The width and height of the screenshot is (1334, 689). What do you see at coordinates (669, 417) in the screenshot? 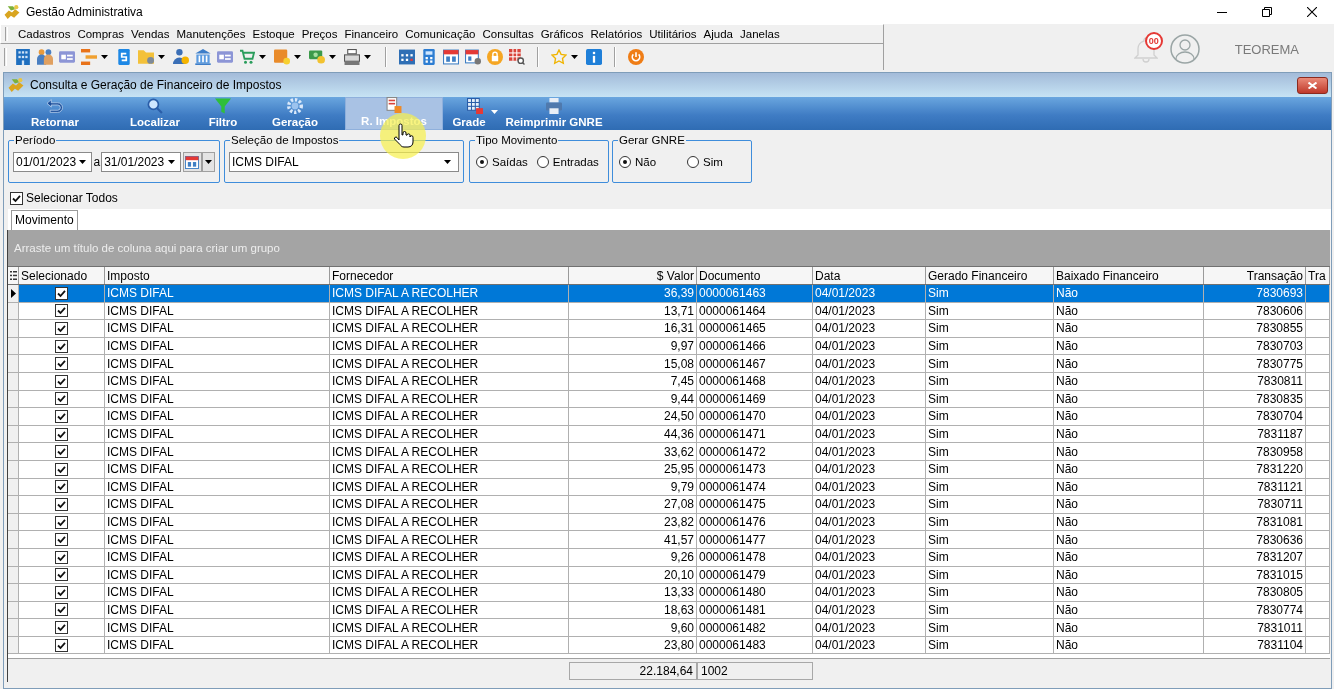
I see `table-row: ICMS DIFAL ICMS DIFAL A RECOLHER 24,50 0000061470 04/01/2023 Sim Não 7830704` at bounding box center [669, 417].